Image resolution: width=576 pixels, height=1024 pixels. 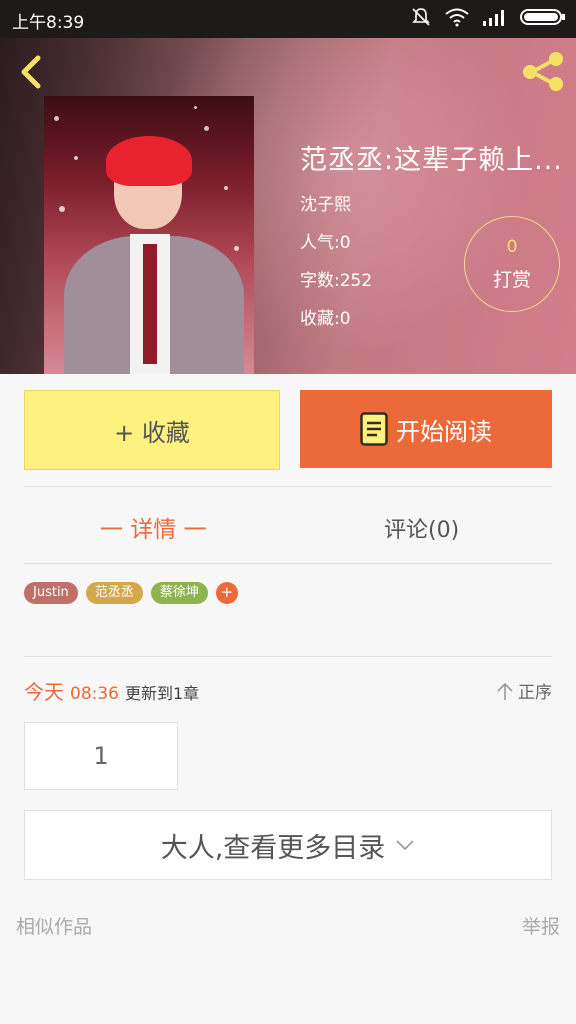 I want to click on update-text: 更新到1章, so click(x=162, y=693).